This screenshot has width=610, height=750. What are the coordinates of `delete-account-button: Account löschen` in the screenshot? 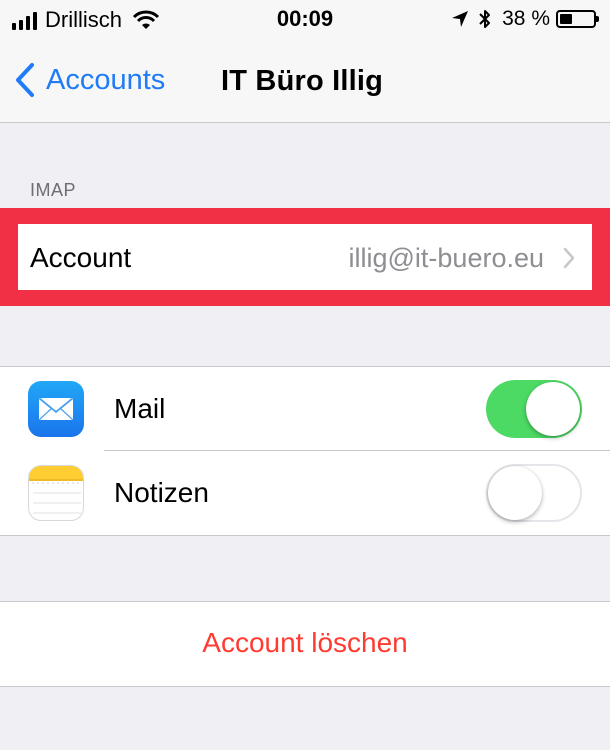 It's located at (305, 644).